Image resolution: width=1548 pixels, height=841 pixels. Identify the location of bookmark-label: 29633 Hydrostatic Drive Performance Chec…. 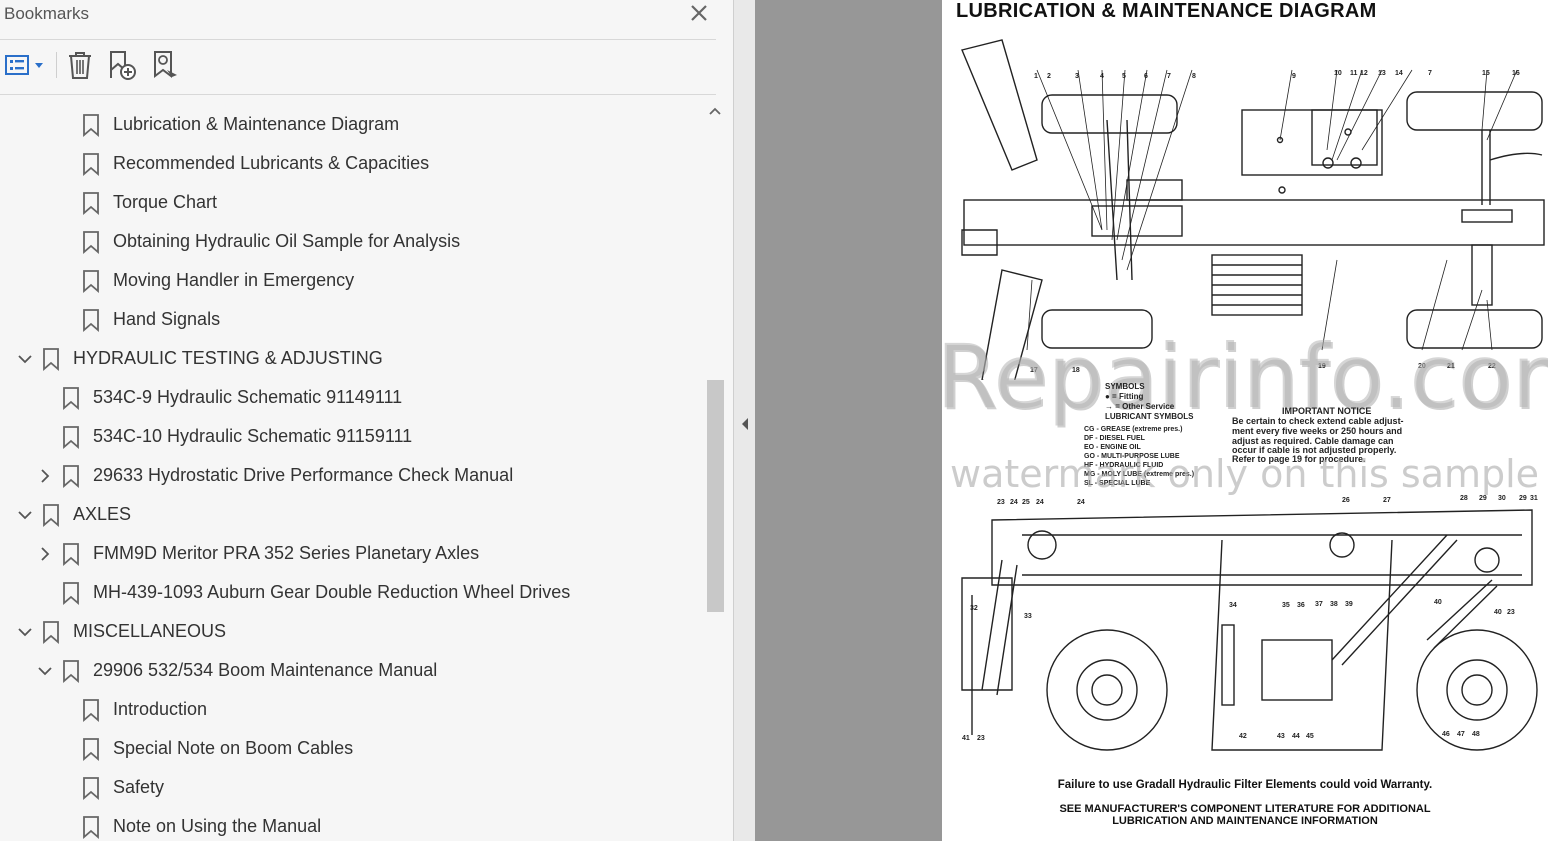
(303, 475).